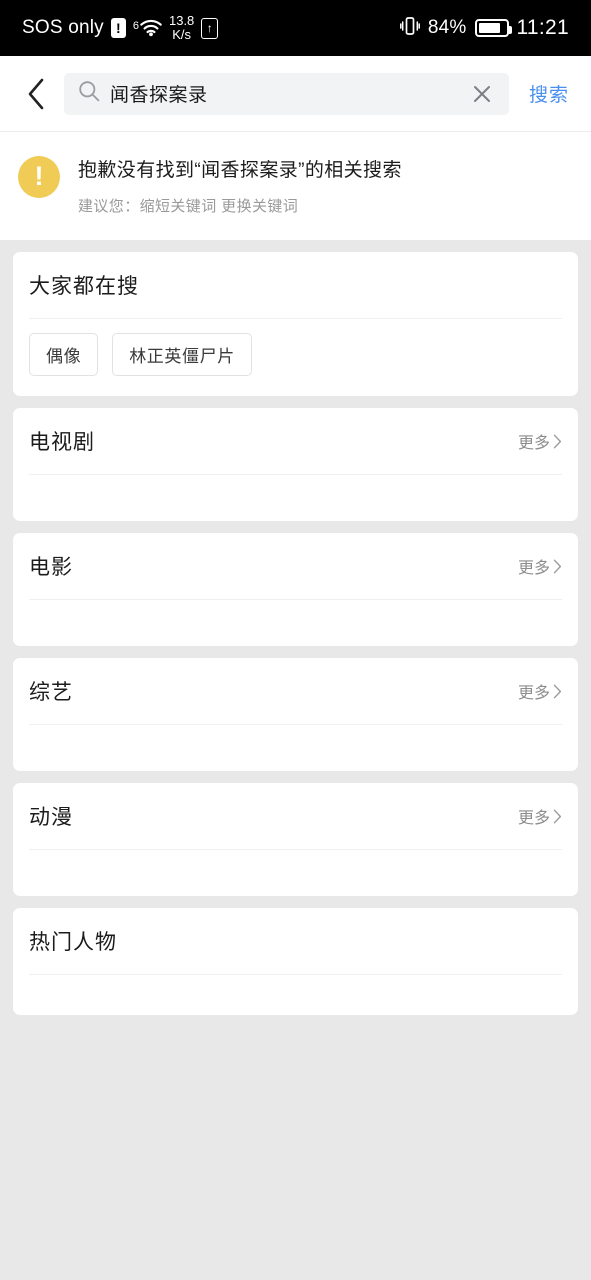 The width and height of the screenshot is (591, 1280). I want to click on network-speed: 13.8 K/s, so click(181, 27).